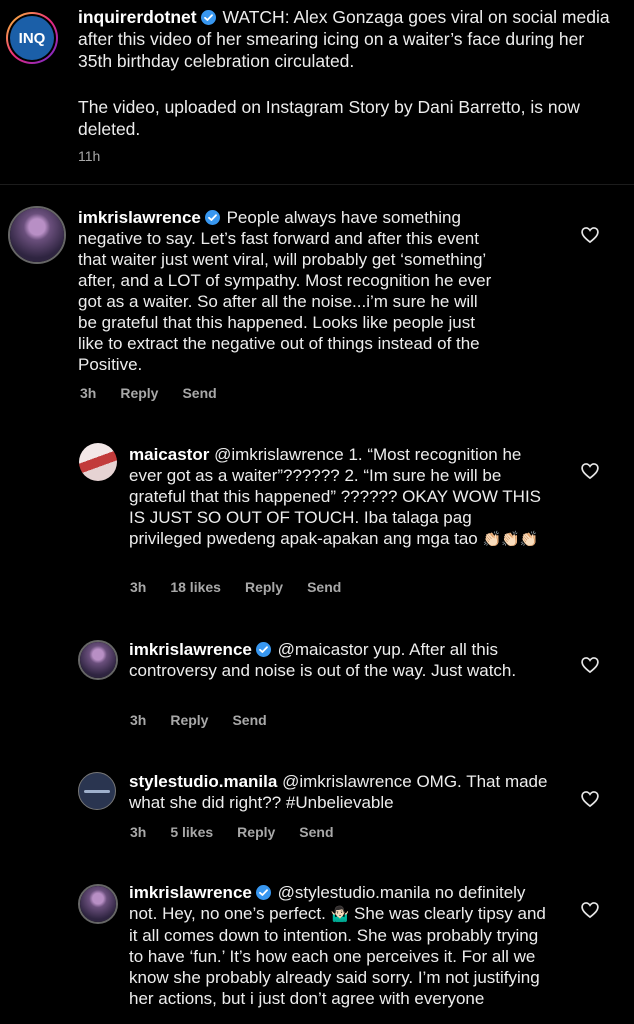 This screenshot has height=1024, width=634. Describe the element at coordinates (190, 892) in the screenshot. I see `comment-5-username: imkrislawrence` at that location.